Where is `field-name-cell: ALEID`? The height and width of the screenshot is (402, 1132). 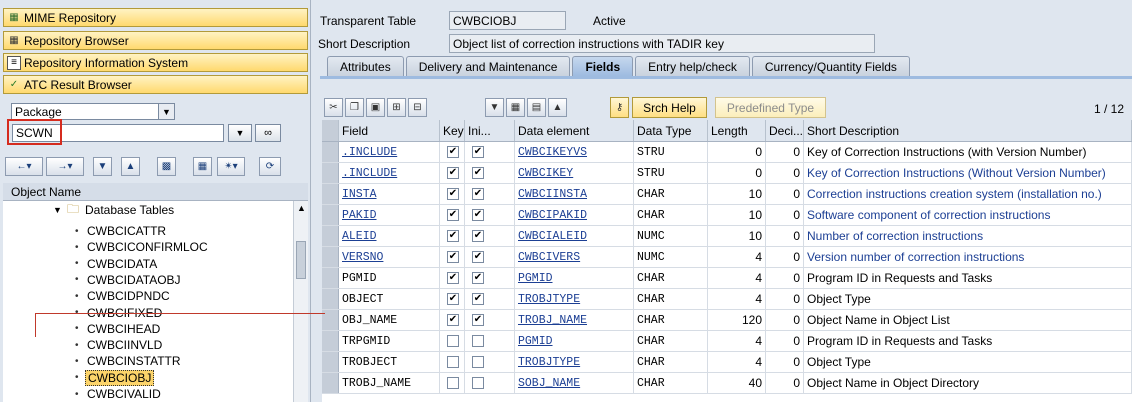 field-name-cell: ALEID is located at coordinates (389, 236).